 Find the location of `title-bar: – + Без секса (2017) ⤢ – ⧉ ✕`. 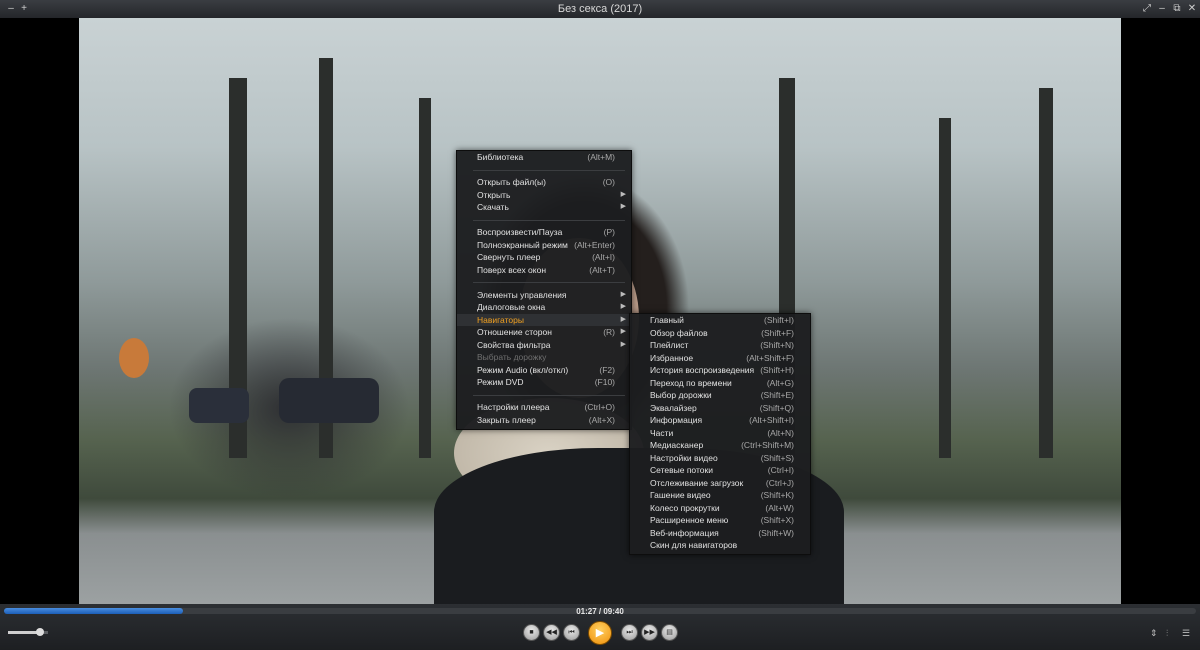

title-bar: – + Без секса (2017) ⤢ – ⧉ ✕ is located at coordinates (600, 9).